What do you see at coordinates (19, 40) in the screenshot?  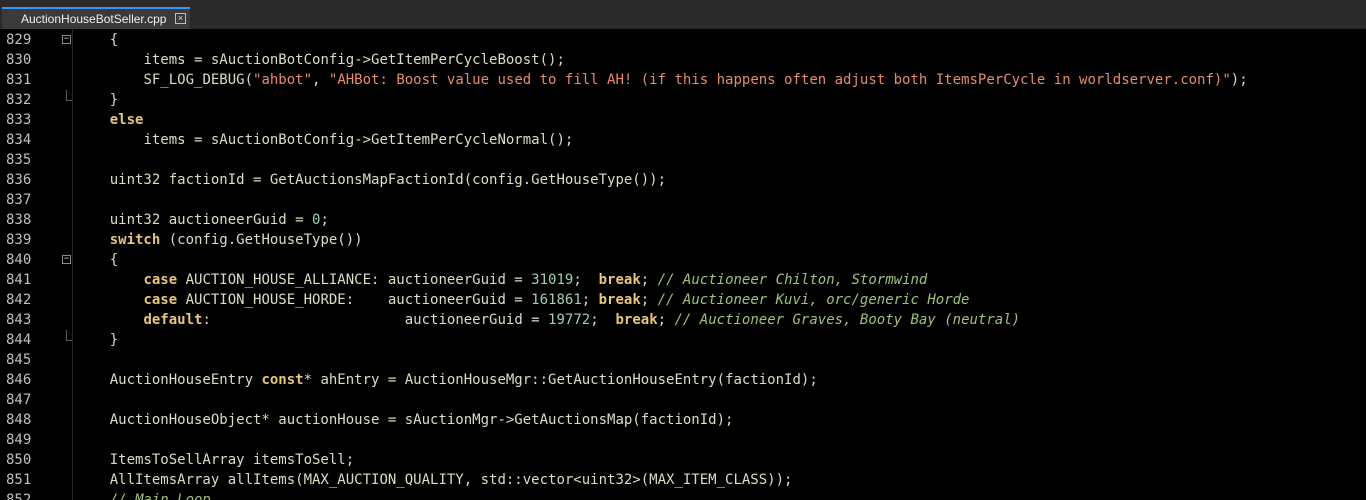 I see `line-number: 829` at bounding box center [19, 40].